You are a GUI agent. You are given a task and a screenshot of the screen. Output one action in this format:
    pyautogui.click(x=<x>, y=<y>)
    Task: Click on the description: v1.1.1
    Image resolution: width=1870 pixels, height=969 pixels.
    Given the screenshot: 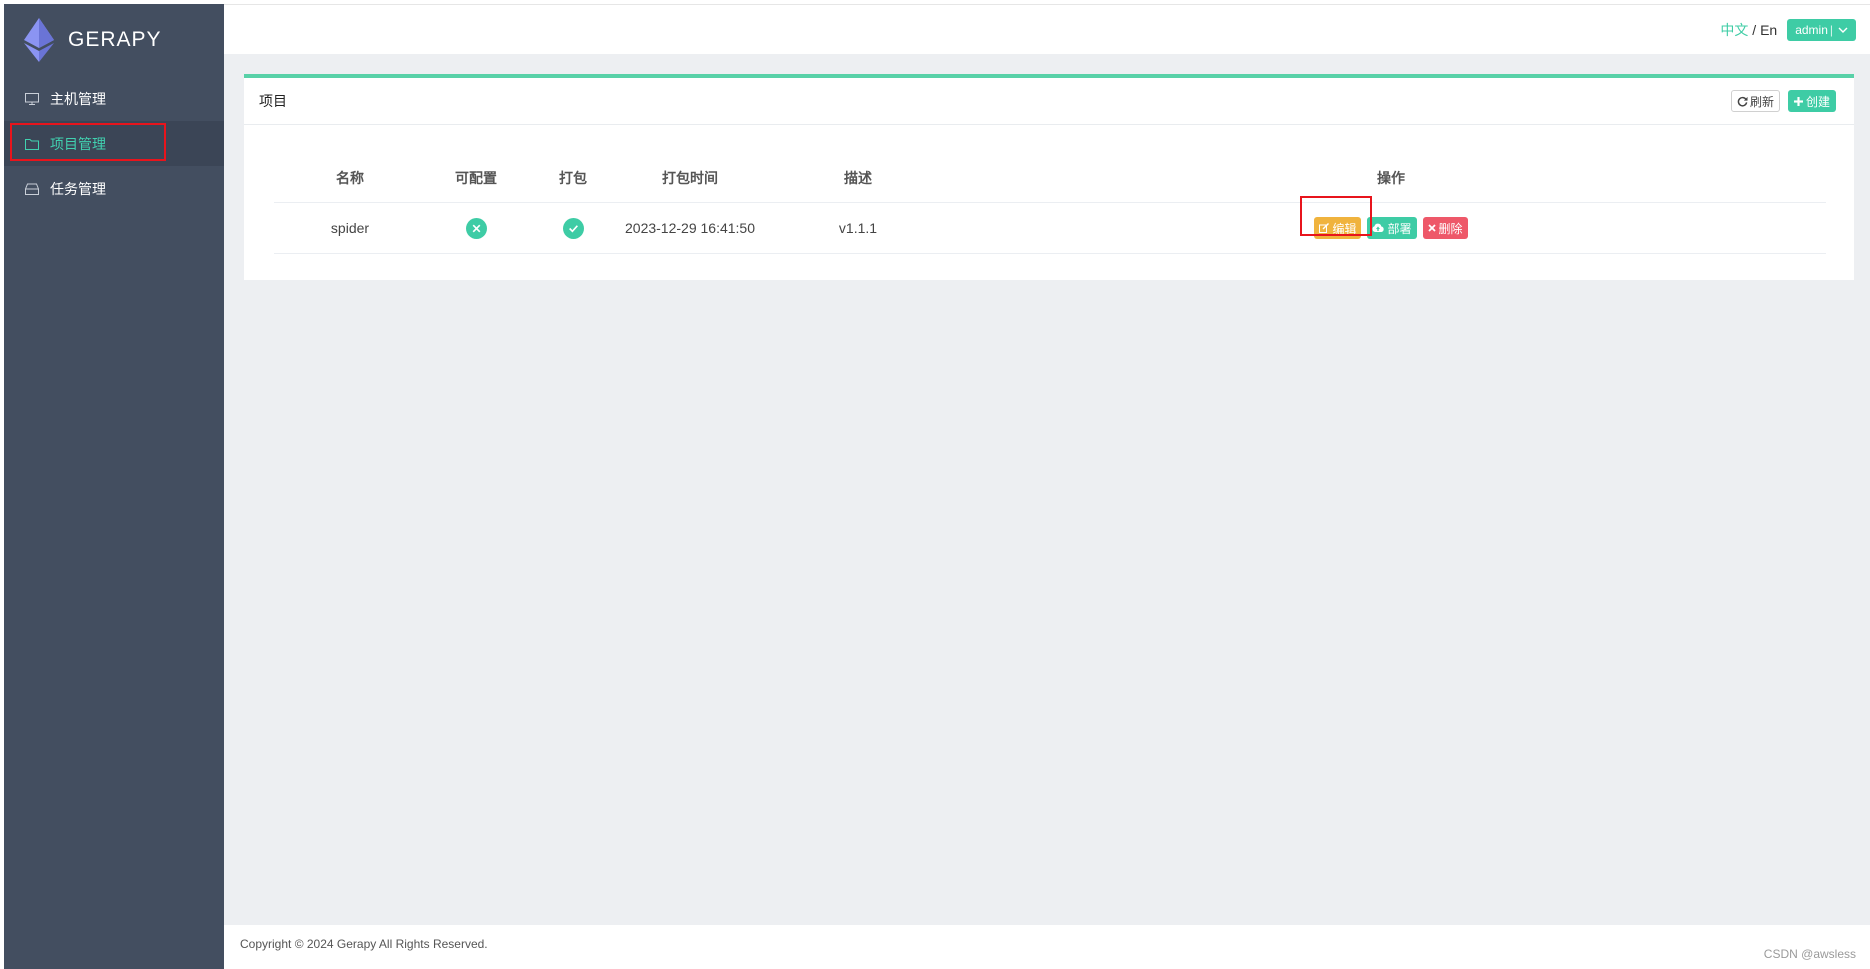 What is the action you would take?
    pyautogui.click(x=858, y=228)
    